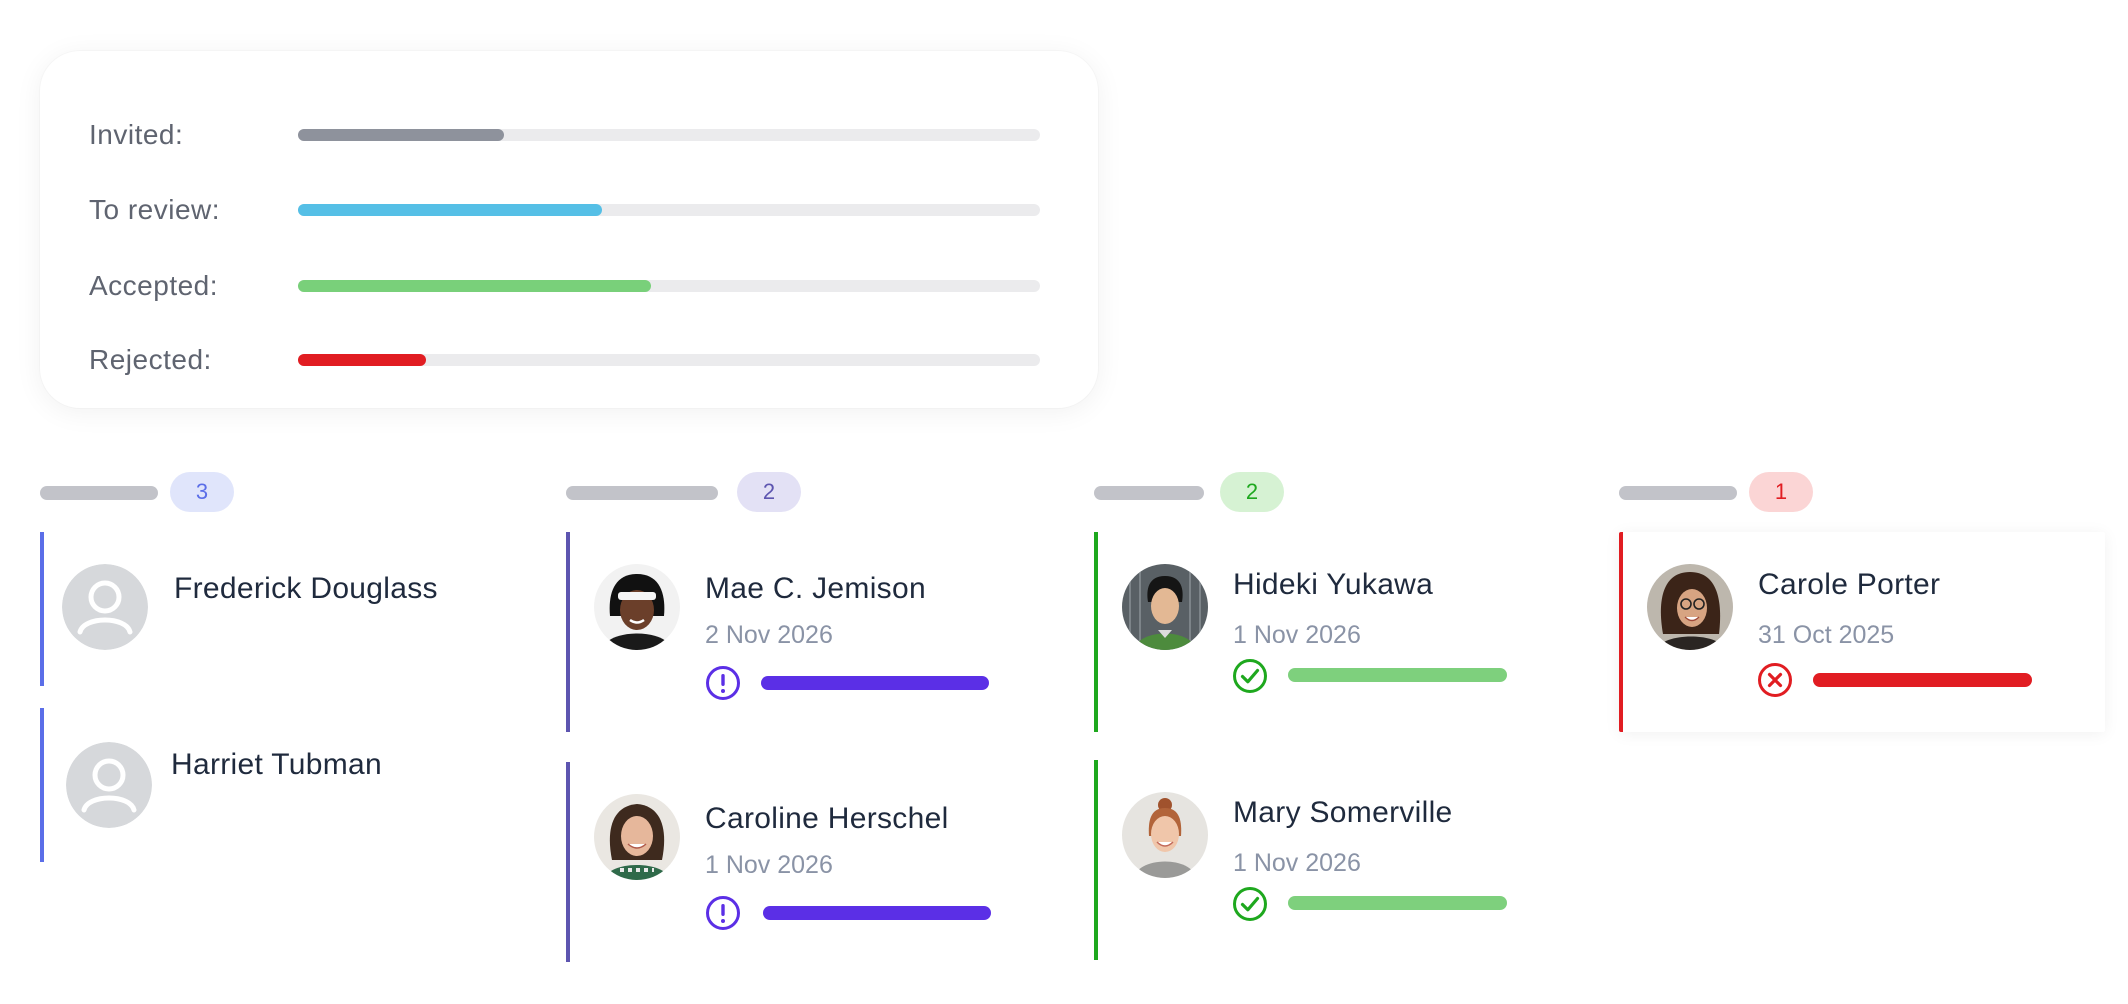  I want to click on progress-fill-invited, so click(401, 135).